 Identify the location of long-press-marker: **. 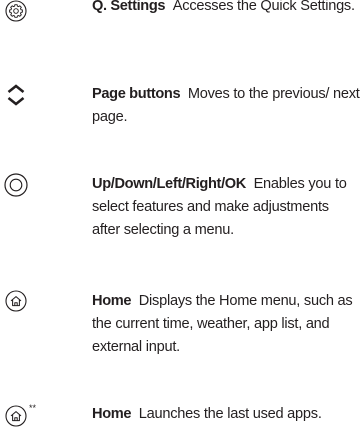
(33, 408).